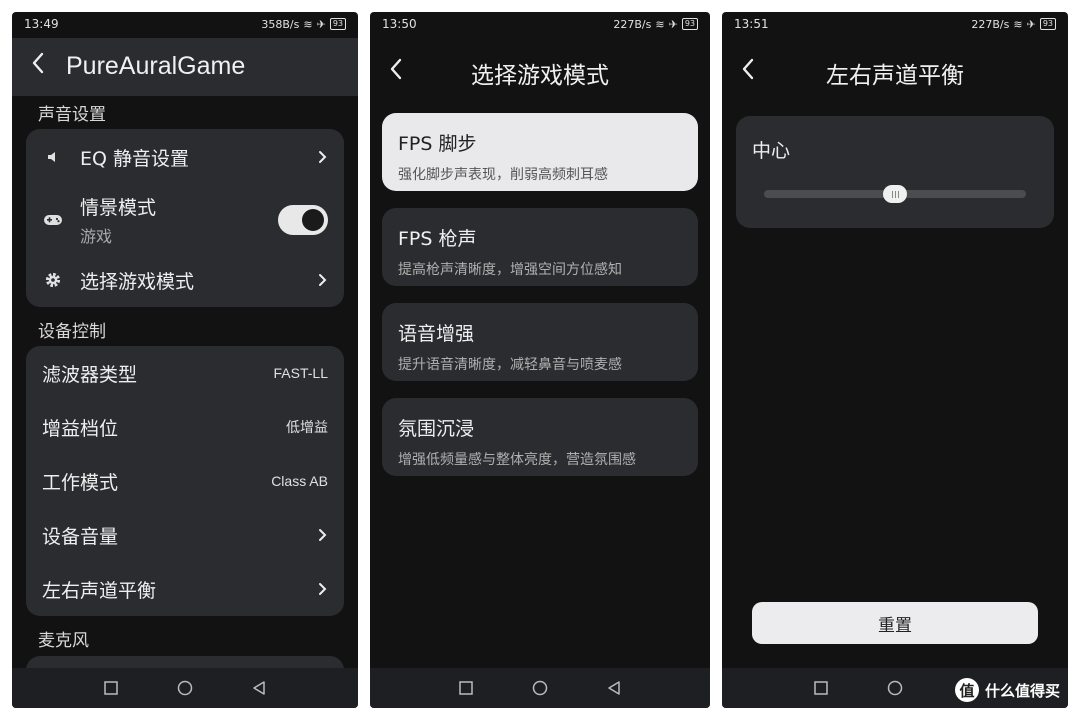  I want to click on section-label-device: 设备控制, so click(72, 332).